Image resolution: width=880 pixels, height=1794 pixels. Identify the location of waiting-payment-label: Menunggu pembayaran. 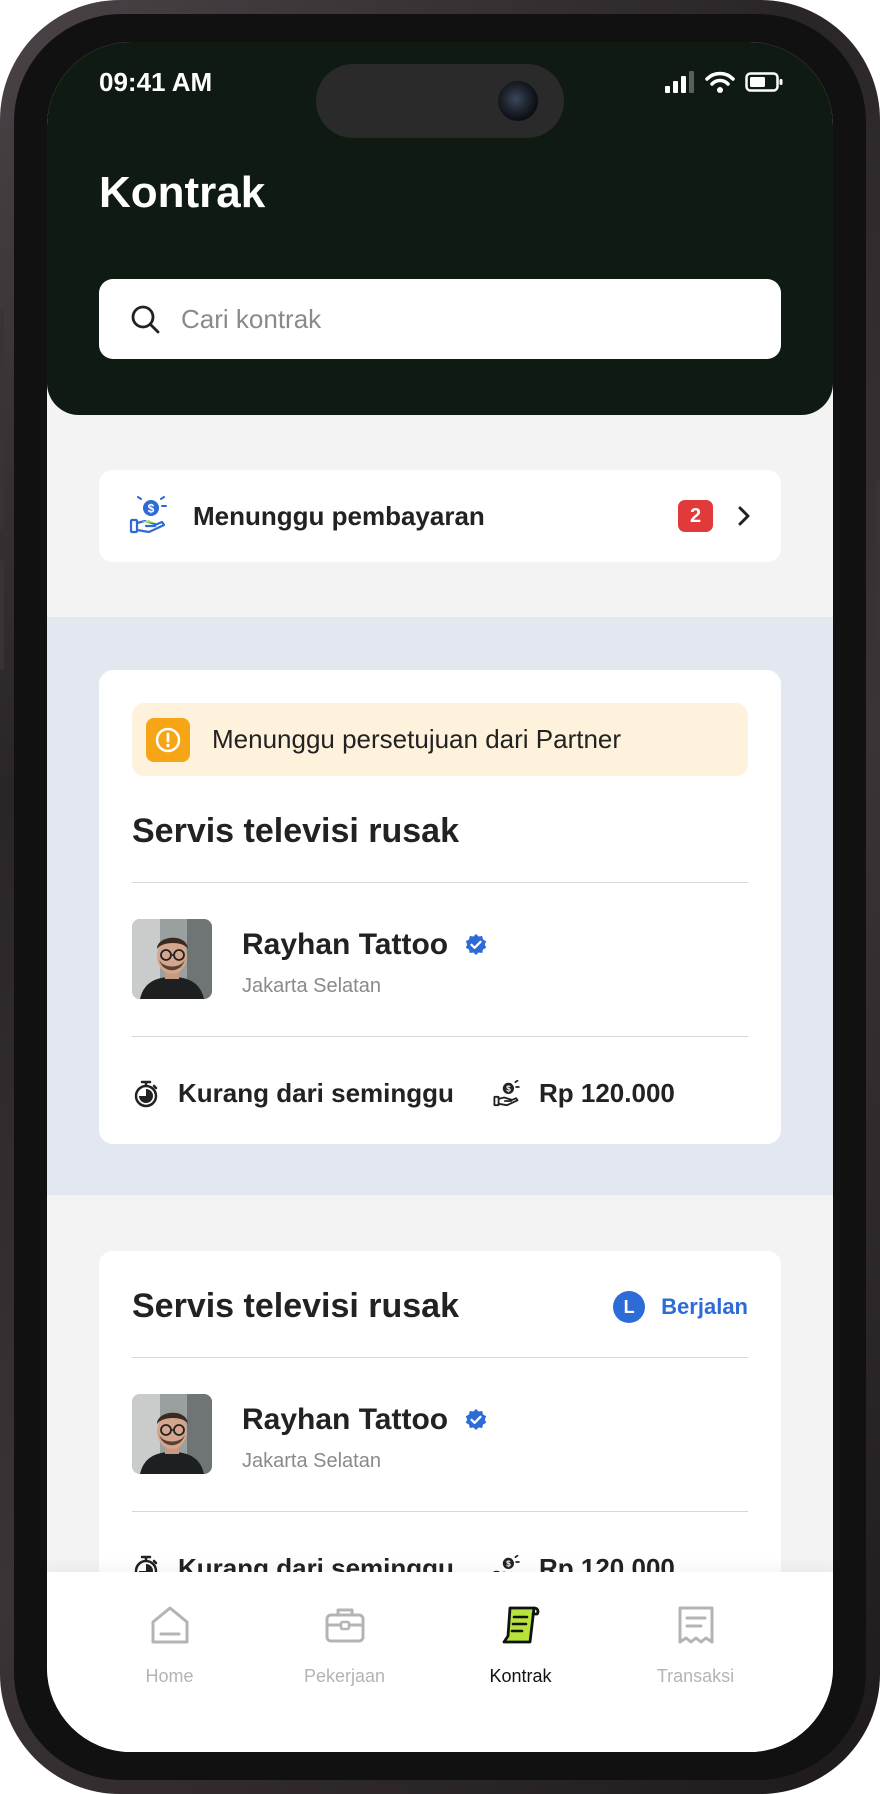
(339, 515).